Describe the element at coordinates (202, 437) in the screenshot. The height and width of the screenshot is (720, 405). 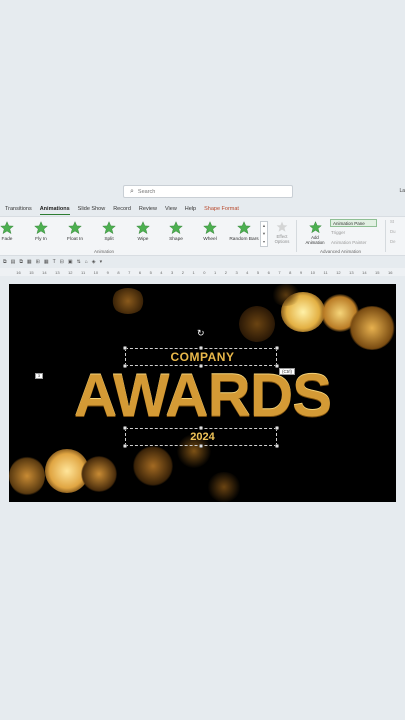
I see `year-text: 2024` at that location.